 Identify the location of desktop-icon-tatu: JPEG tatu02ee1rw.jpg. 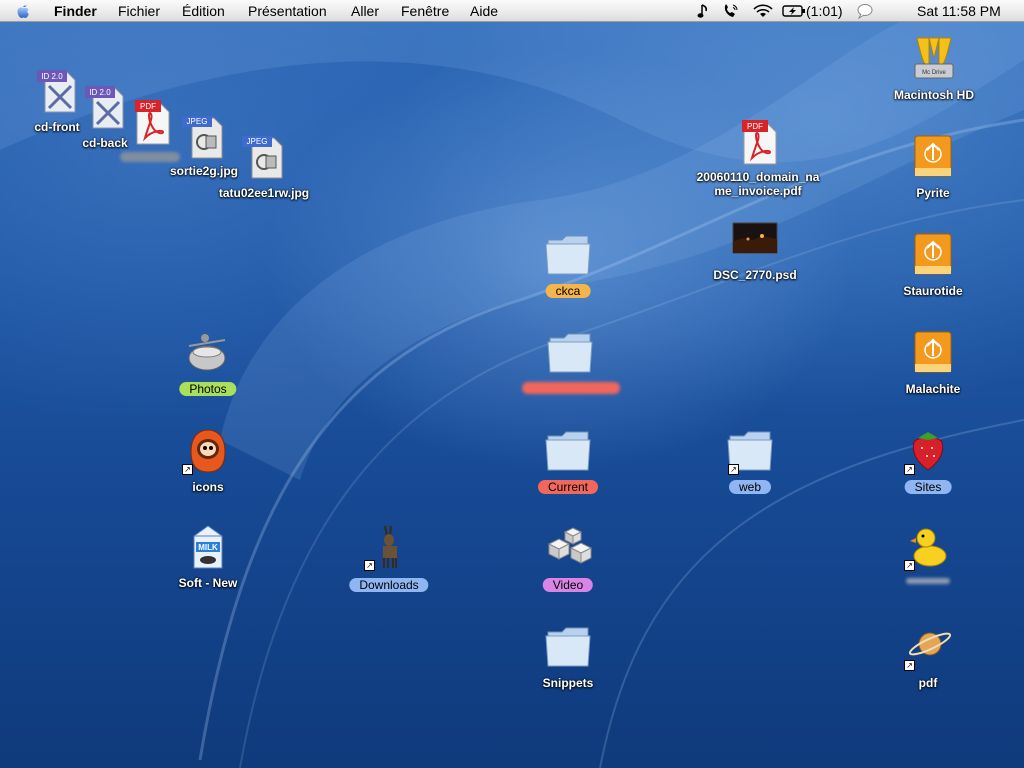
(264, 169).